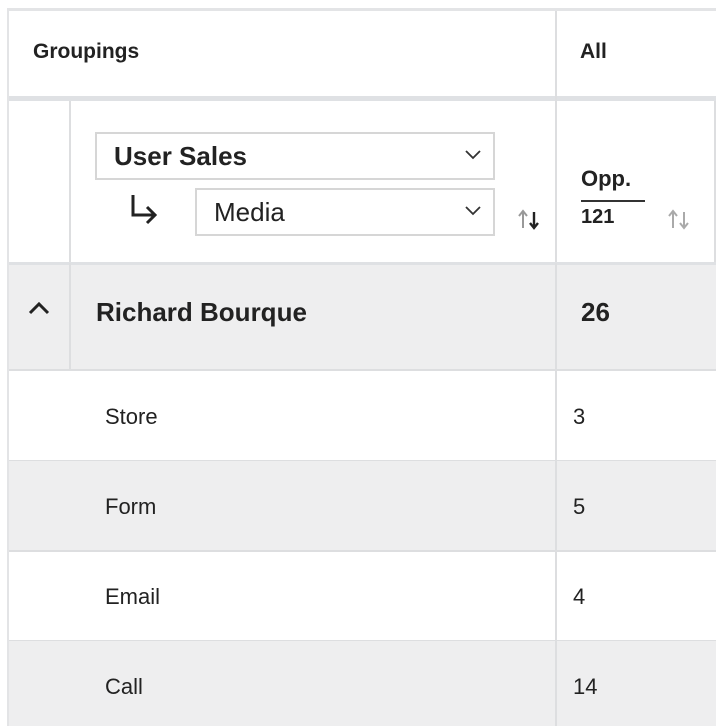 This screenshot has height=726, width=716. I want to click on row-value: 5, so click(579, 506).